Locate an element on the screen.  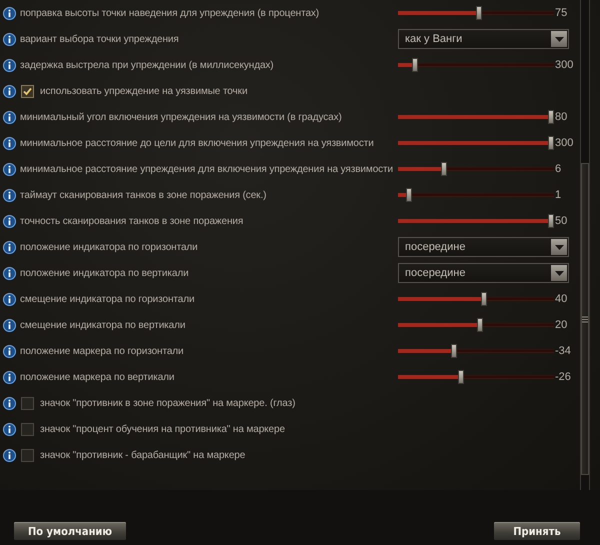
default-button: По умолчанию is located at coordinates (70, 531).